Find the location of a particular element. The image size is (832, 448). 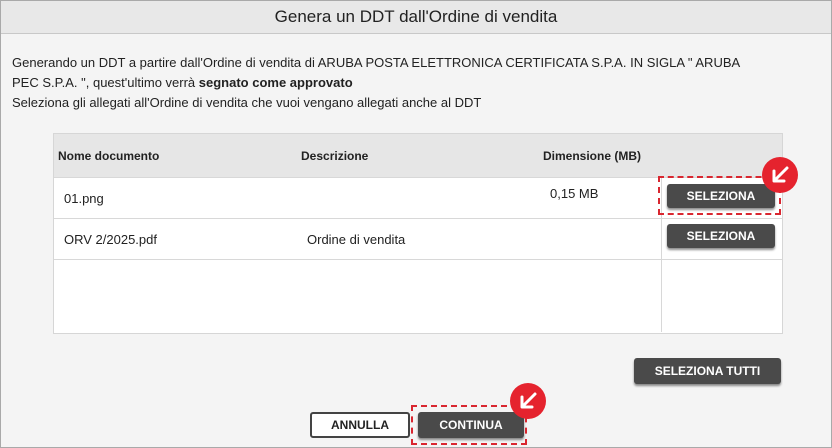

dialog-title: Genera un DDT dall'Ordine di vendita is located at coordinates (416, 16).